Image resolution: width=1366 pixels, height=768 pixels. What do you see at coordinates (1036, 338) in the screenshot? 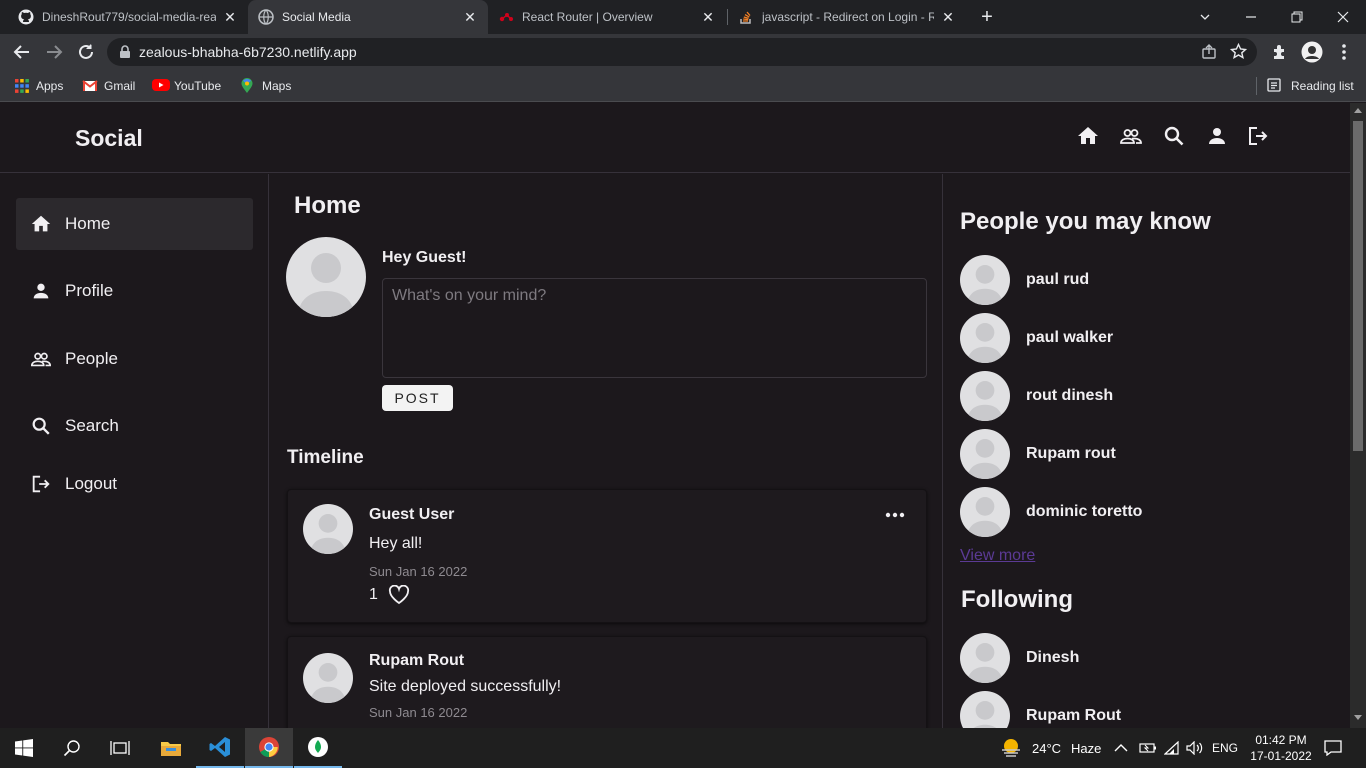
I see `suggested-person: paul walker` at bounding box center [1036, 338].